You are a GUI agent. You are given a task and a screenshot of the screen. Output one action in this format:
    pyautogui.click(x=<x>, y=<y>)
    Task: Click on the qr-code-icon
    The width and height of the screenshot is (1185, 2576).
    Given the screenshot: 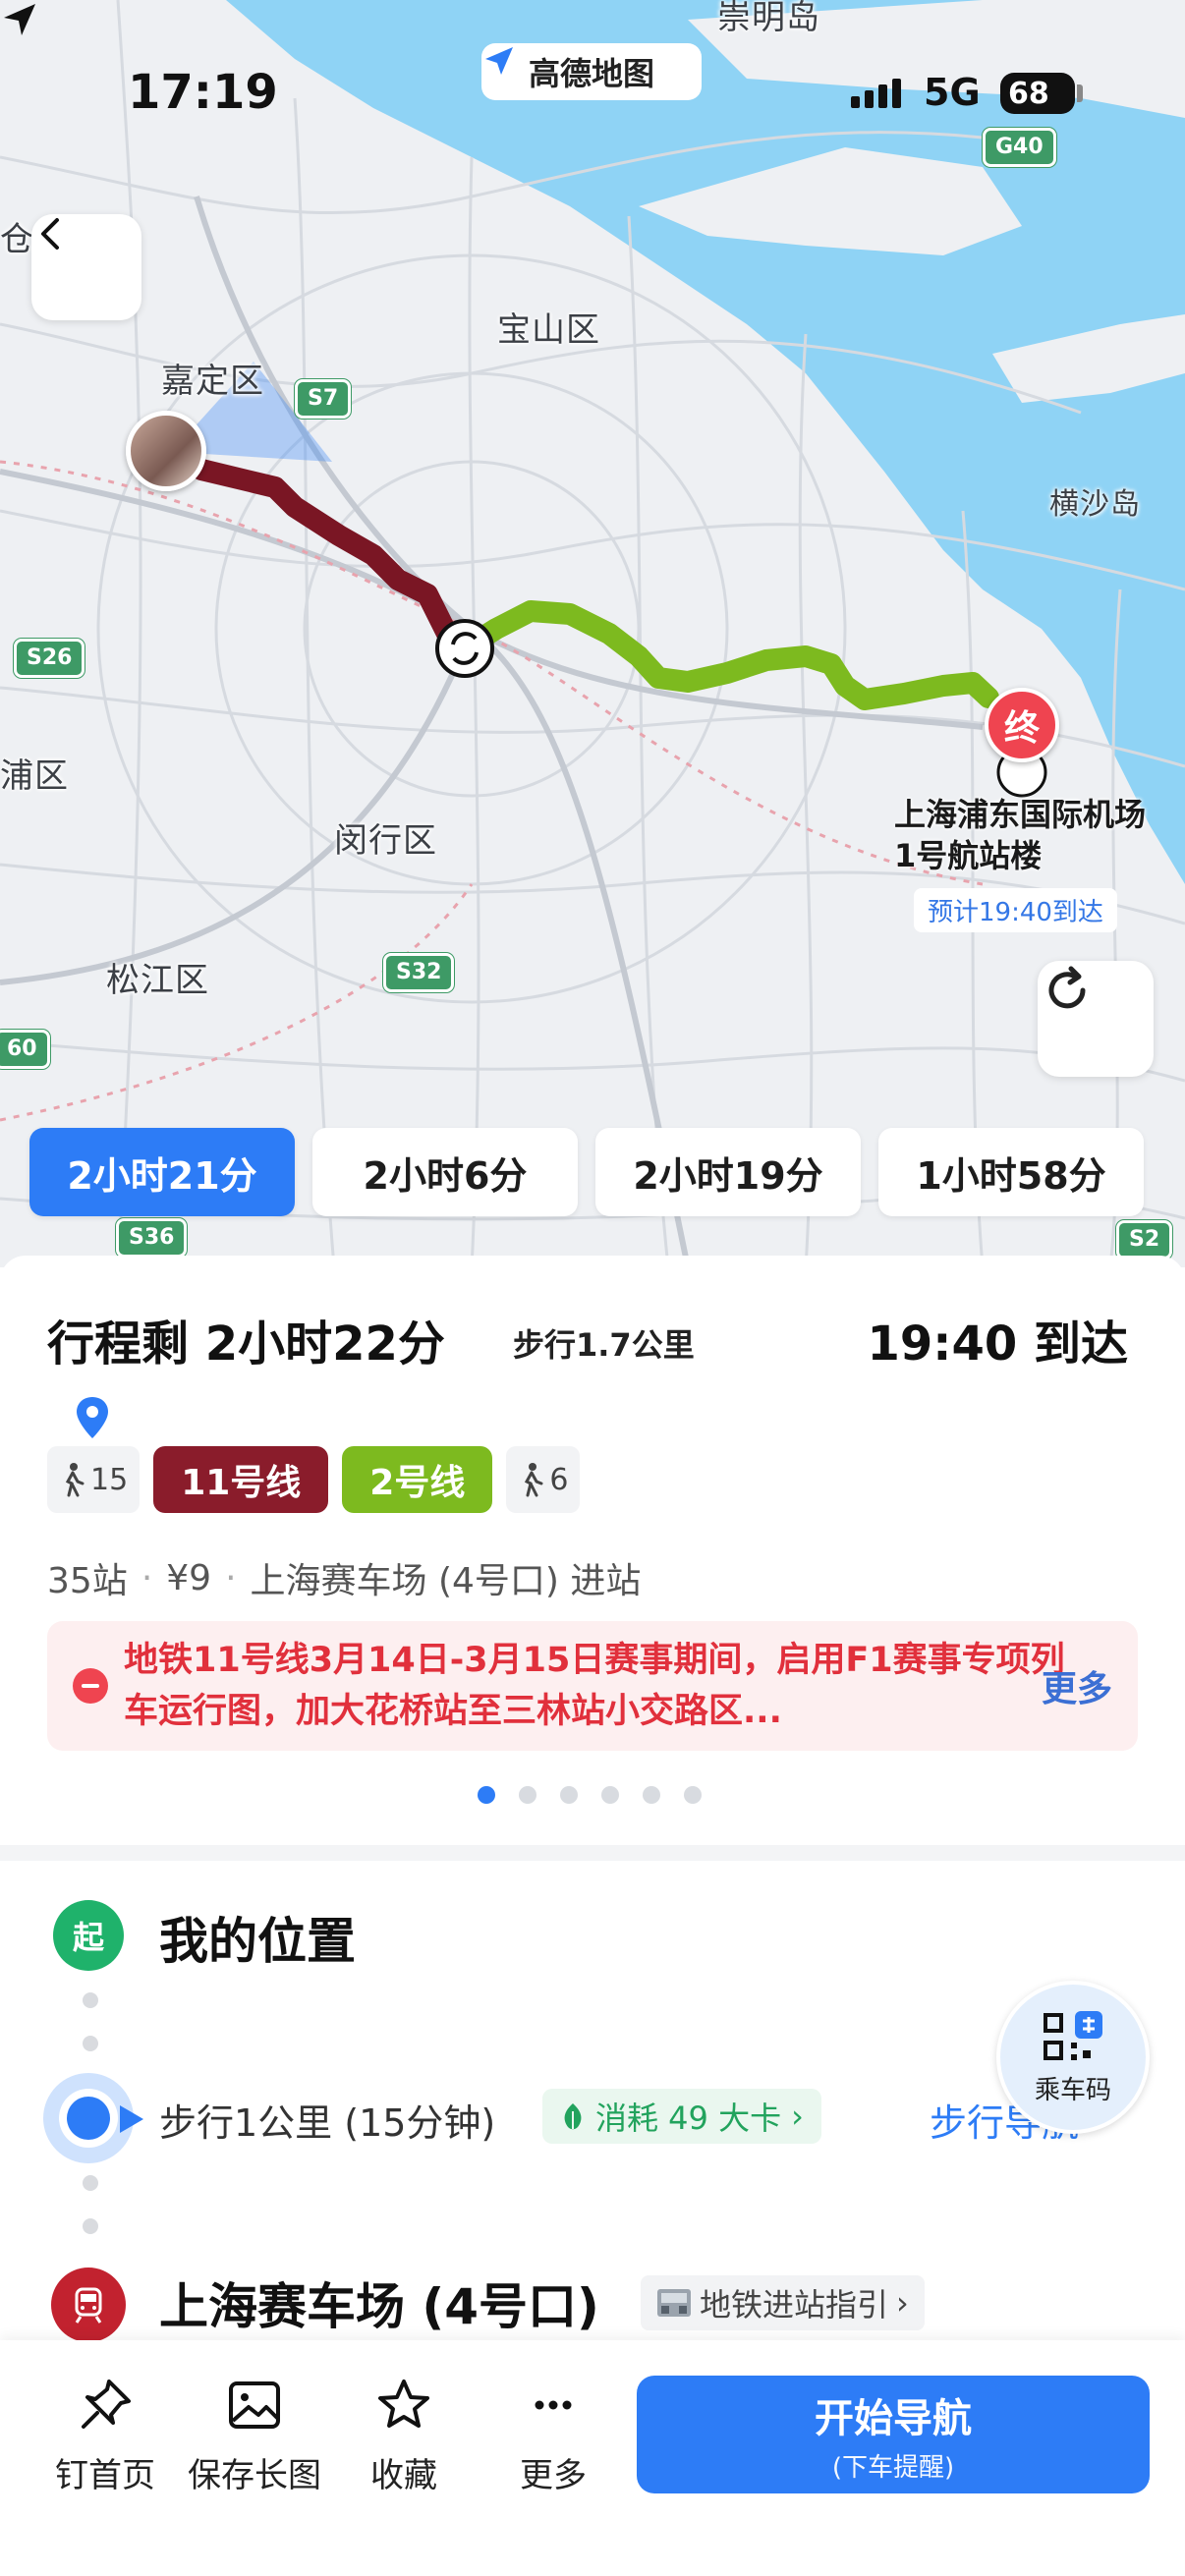 What is the action you would take?
    pyautogui.click(x=1073, y=2035)
    